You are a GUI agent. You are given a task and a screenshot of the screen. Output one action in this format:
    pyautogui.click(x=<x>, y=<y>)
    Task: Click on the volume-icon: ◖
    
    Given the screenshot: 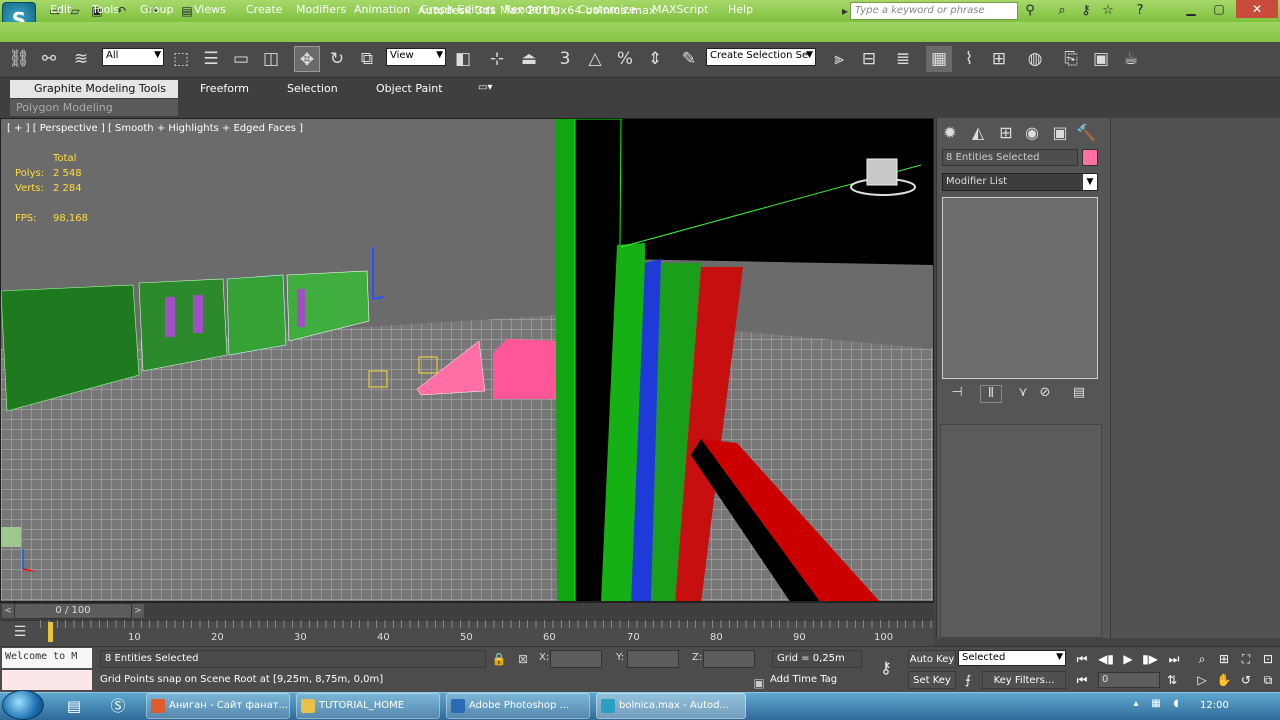 What is the action you would take?
    pyautogui.click(x=1176, y=706)
    